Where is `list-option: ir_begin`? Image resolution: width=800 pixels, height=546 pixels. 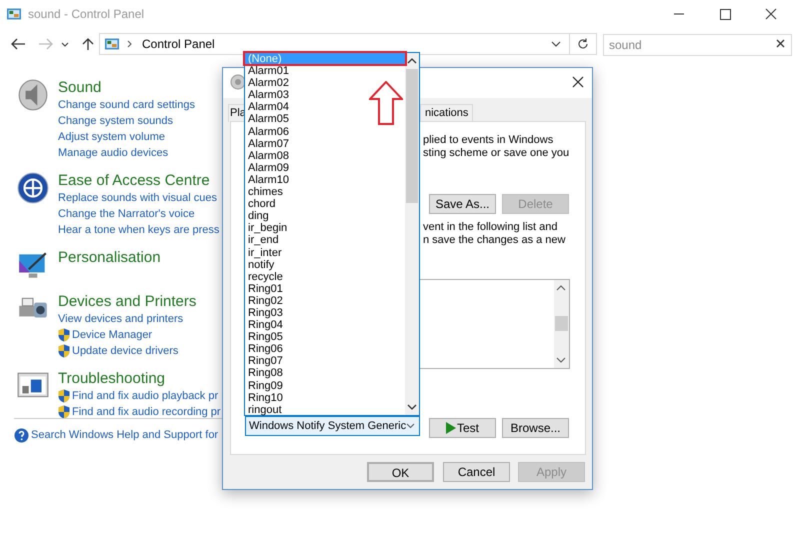 list-option: ir_begin is located at coordinates (325, 228).